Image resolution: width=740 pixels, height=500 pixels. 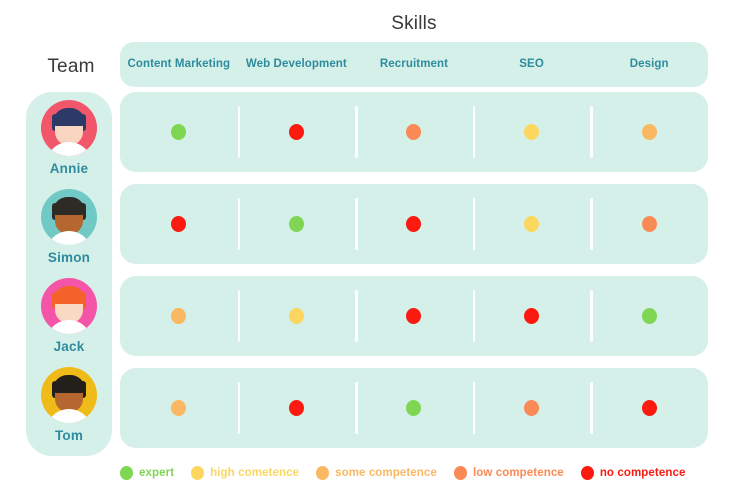 I want to click on legend-label-some: some competence, so click(x=386, y=473).